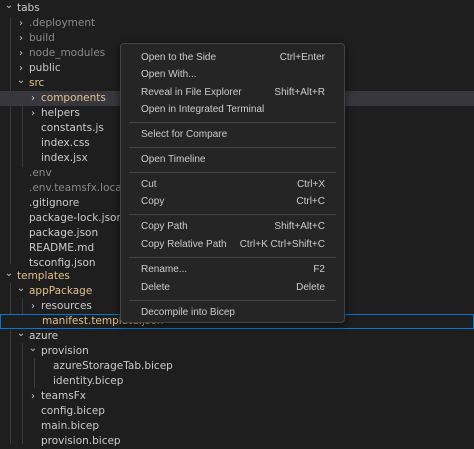  I want to click on menu-item-cut: Cut Ctrl+X, so click(232, 184).